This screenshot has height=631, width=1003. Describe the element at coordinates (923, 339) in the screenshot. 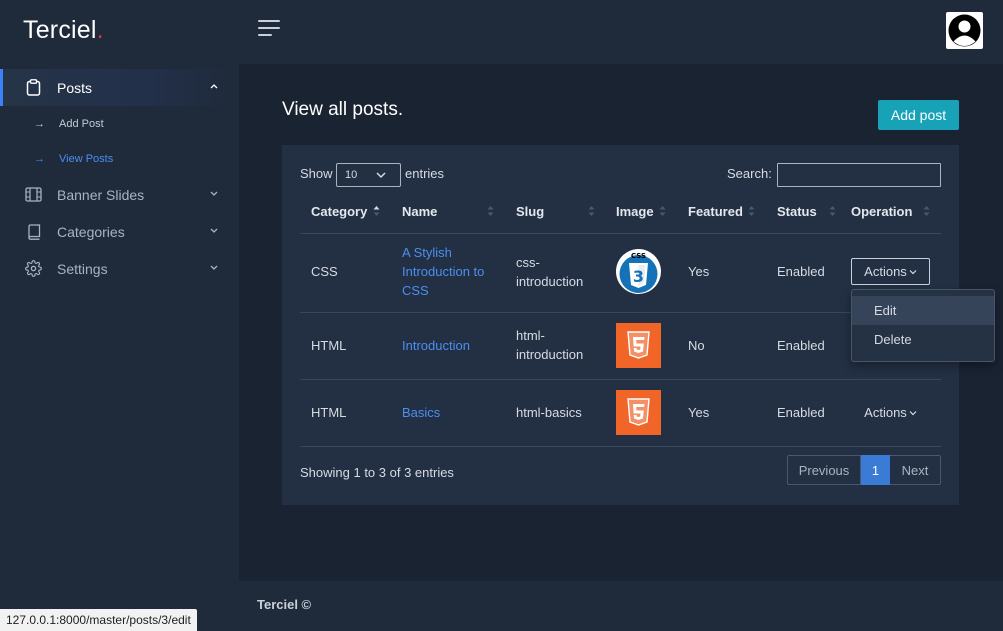

I see `dropdown-item-delete: Delete` at that location.